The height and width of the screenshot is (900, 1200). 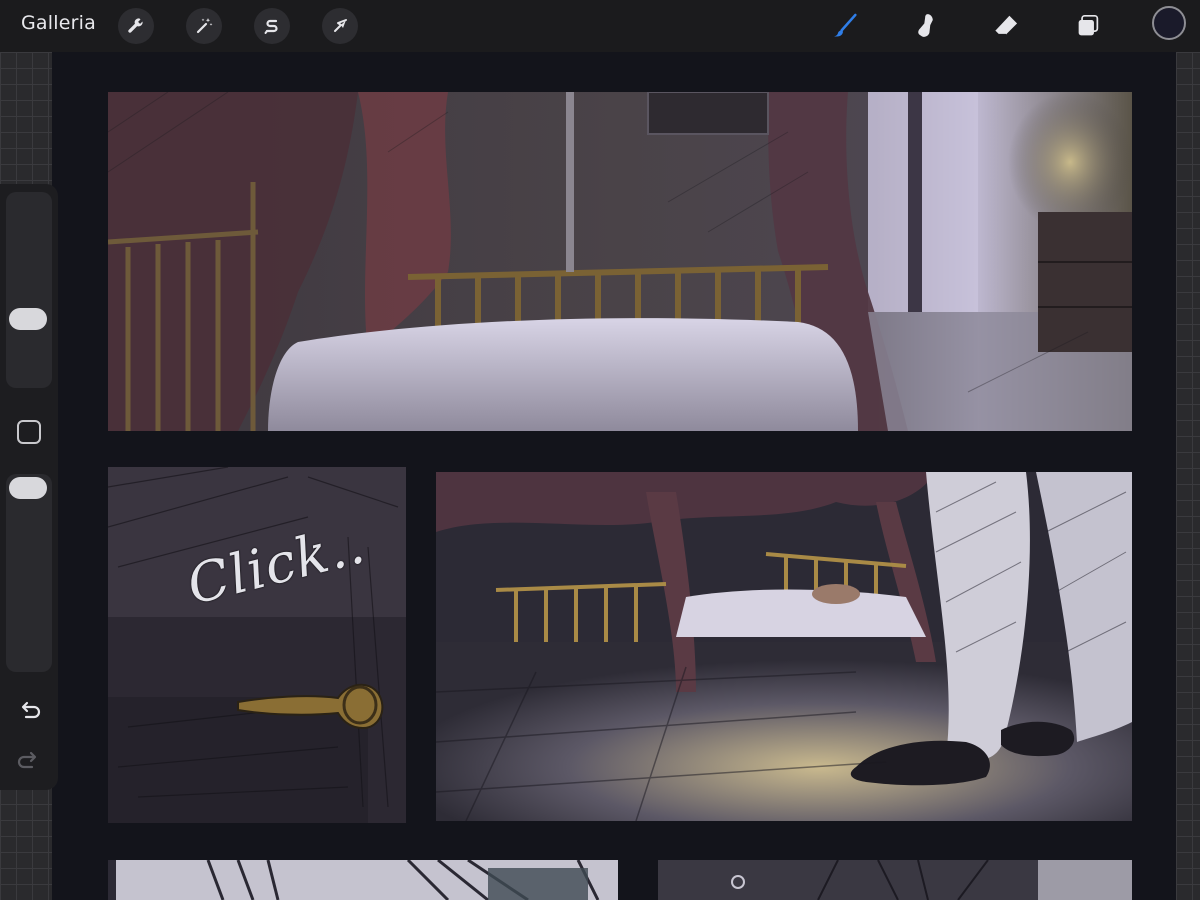 I want to click on layers-icon, so click(x=1088, y=26).